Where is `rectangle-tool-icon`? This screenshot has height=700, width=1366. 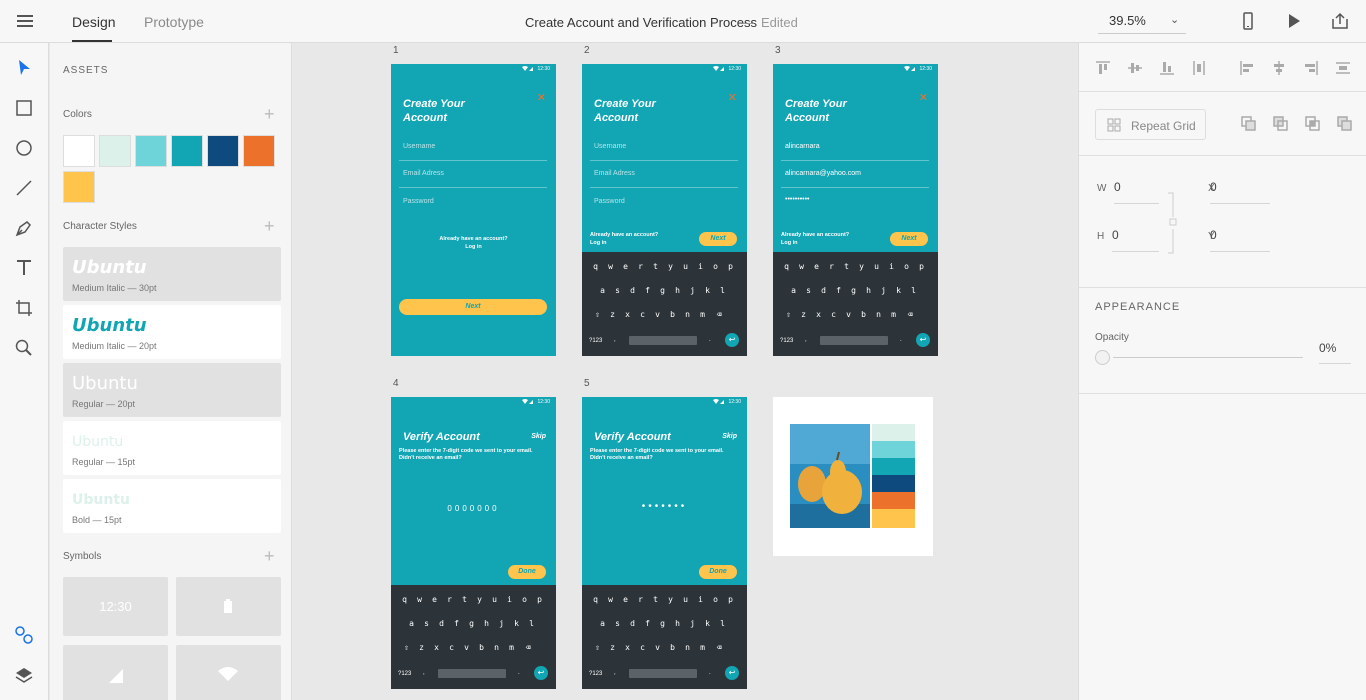 rectangle-tool-icon is located at coordinates (24, 108).